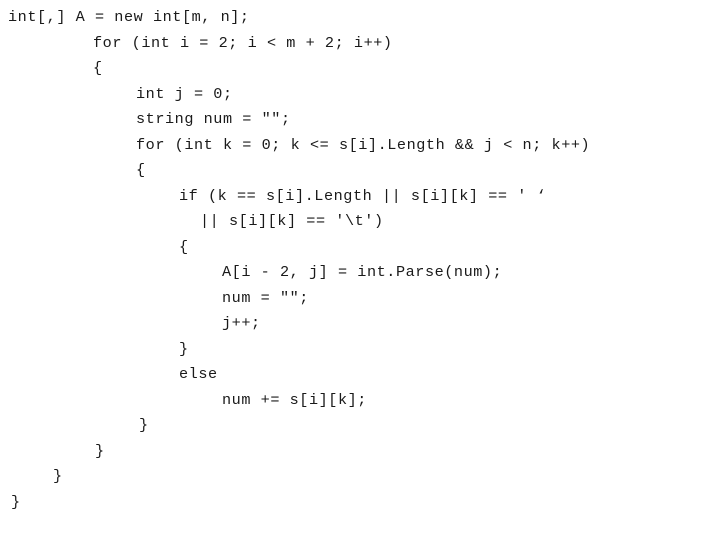 Image resolution: width=720 pixels, height=540 pixels. I want to click on code-line-text: if (k == s[i].Length || s[i][k] == ' ‘, so click(363, 196).